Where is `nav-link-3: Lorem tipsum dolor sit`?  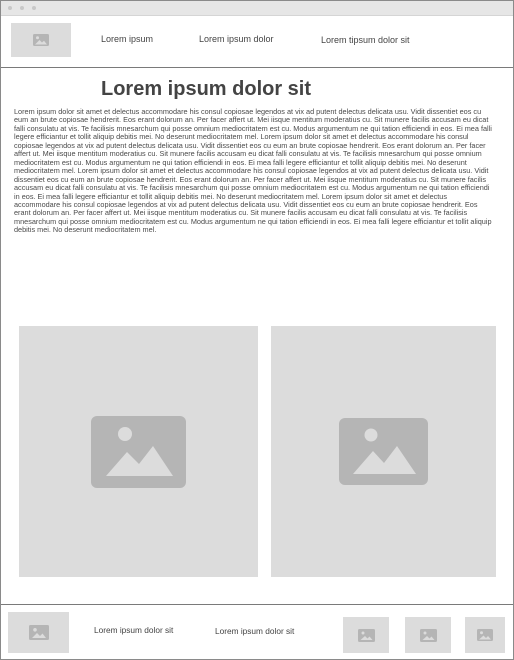 nav-link-3: Lorem tipsum dolor sit is located at coordinates (365, 40).